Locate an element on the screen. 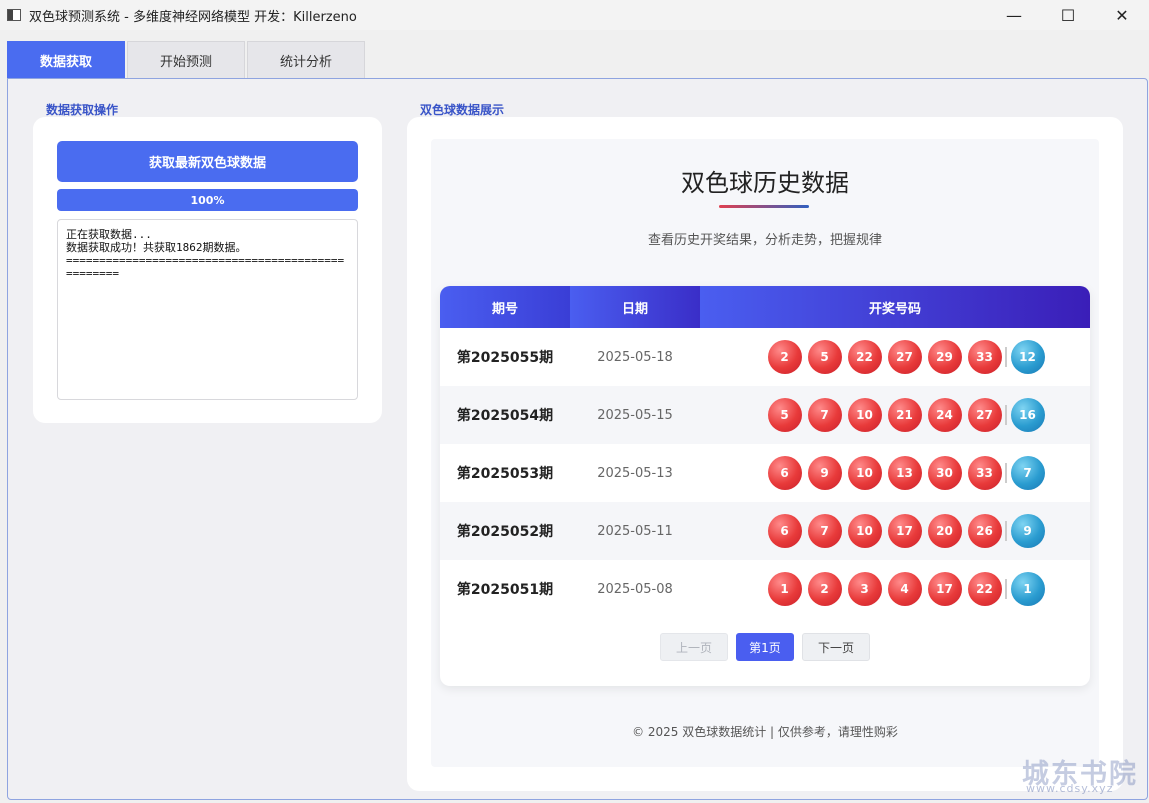  numbers-cell: 6 9 10 13 30 33 7 is located at coordinates (895, 473).